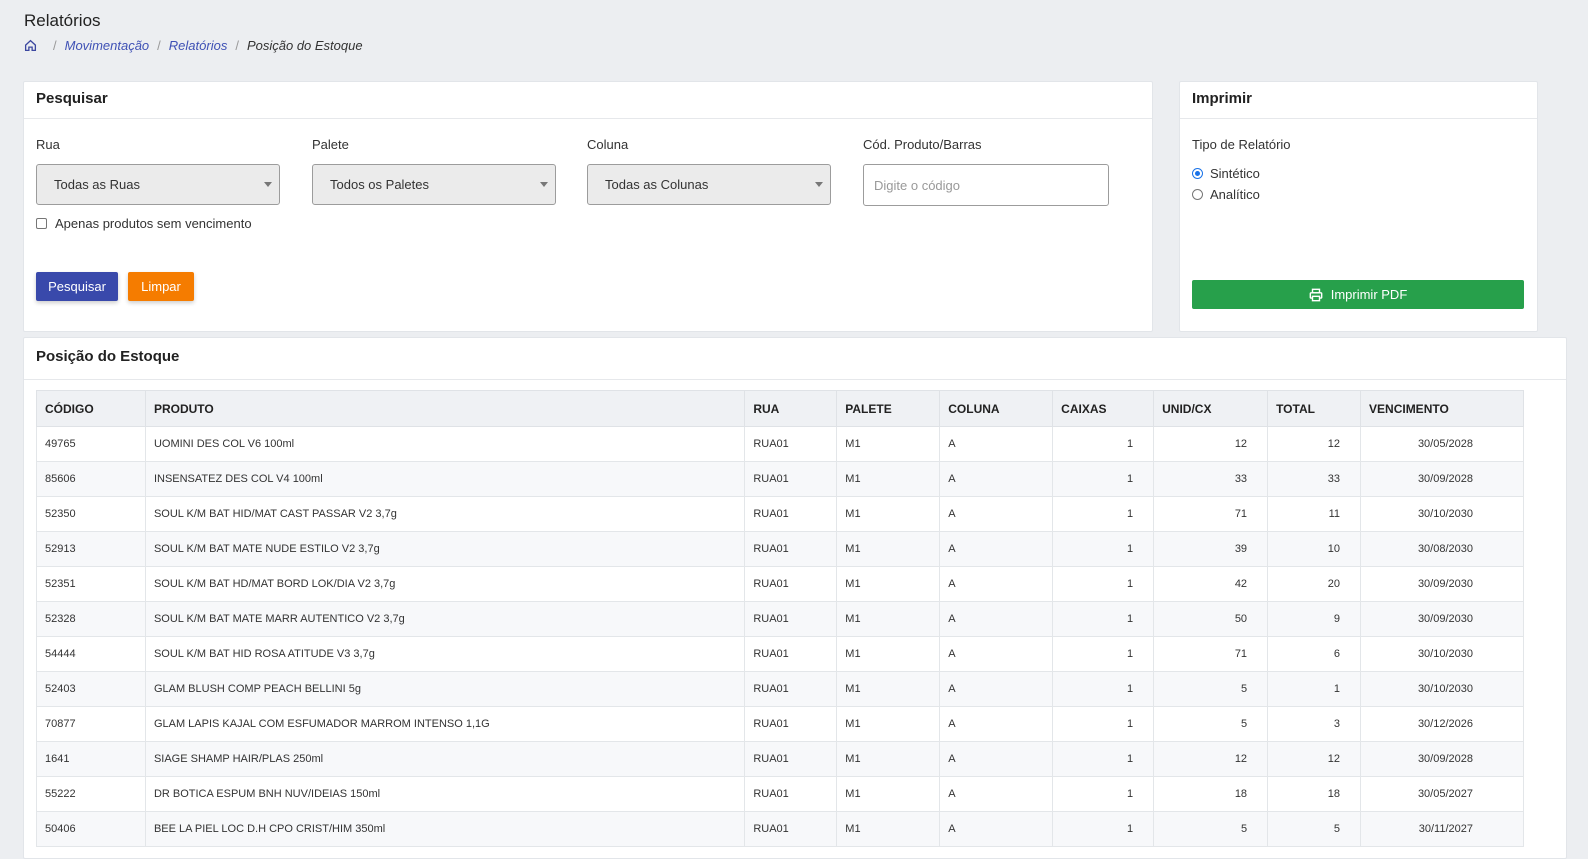  I want to click on cell-codigo: 52350, so click(91, 514).